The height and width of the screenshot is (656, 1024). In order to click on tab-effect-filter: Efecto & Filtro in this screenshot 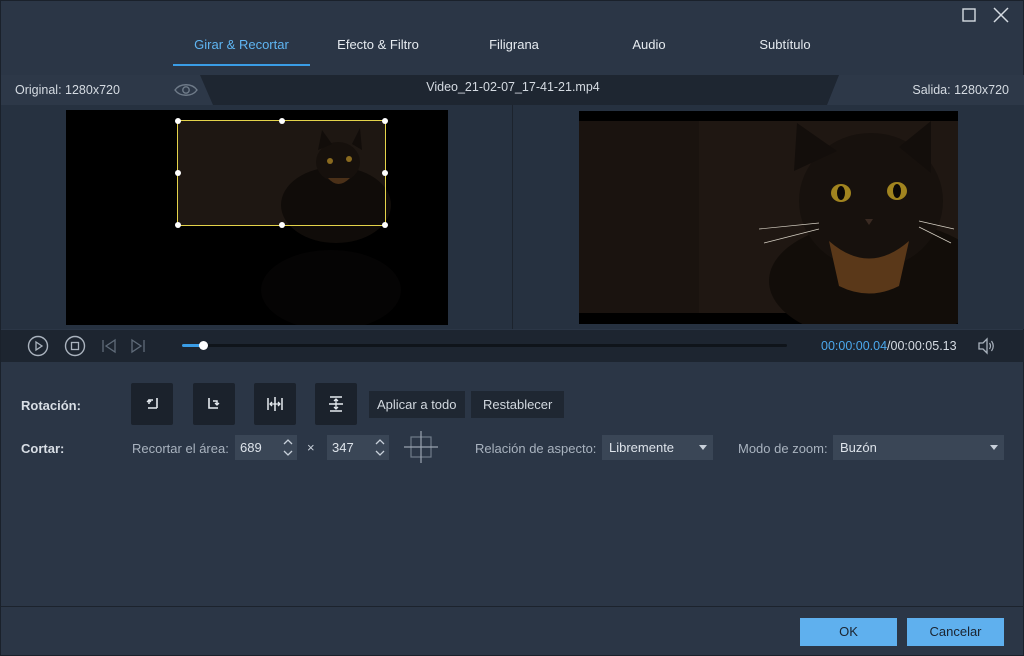, I will do `click(378, 47)`.